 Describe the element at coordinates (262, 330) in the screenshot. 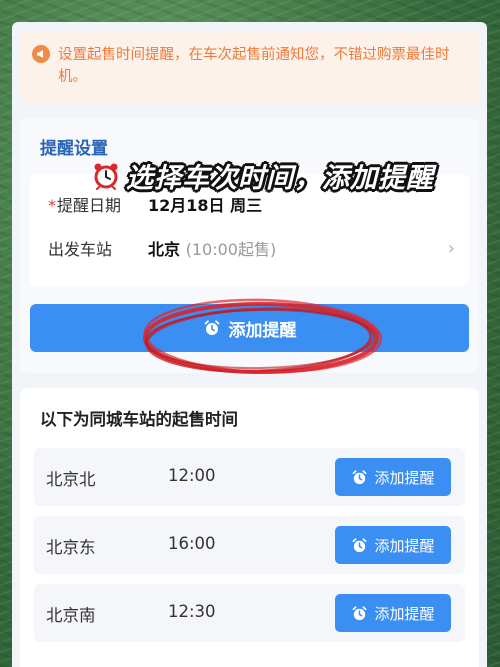

I see `add-reminder-label: 添加提醒` at that location.